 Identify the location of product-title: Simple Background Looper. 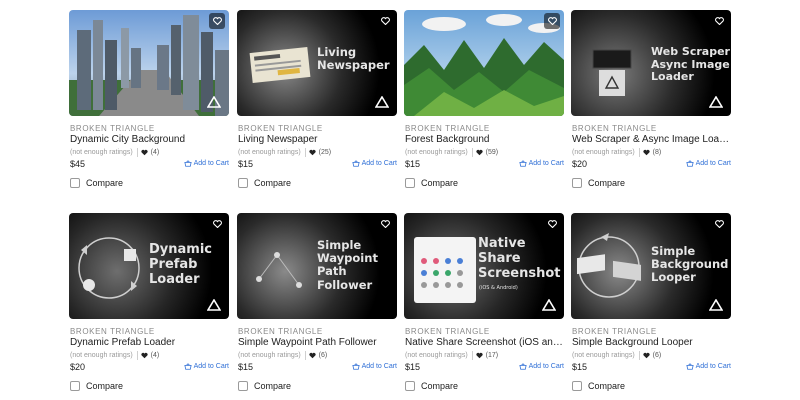
(652, 342).